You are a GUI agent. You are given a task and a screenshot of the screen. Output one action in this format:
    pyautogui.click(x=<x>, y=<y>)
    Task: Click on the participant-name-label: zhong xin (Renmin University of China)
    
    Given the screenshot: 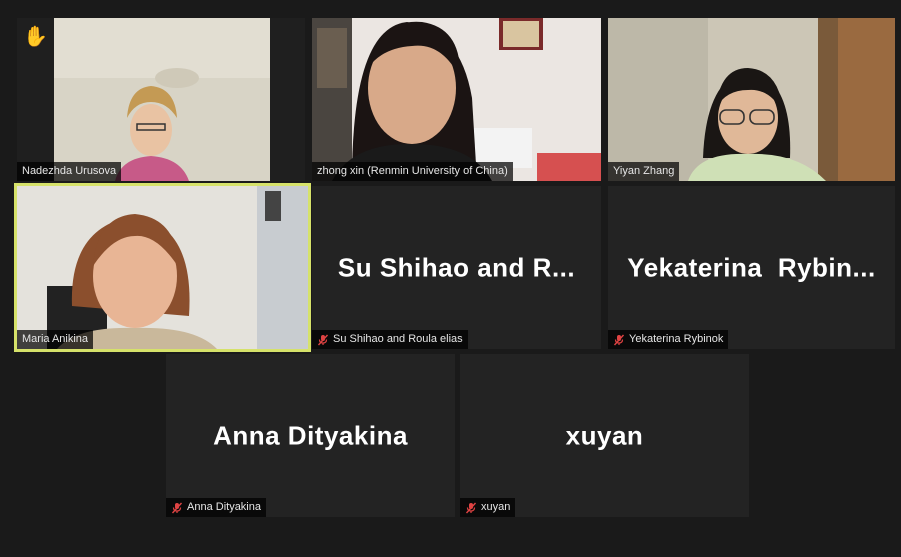 What is the action you would take?
    pyautogui.click(x=412, y=171)
    